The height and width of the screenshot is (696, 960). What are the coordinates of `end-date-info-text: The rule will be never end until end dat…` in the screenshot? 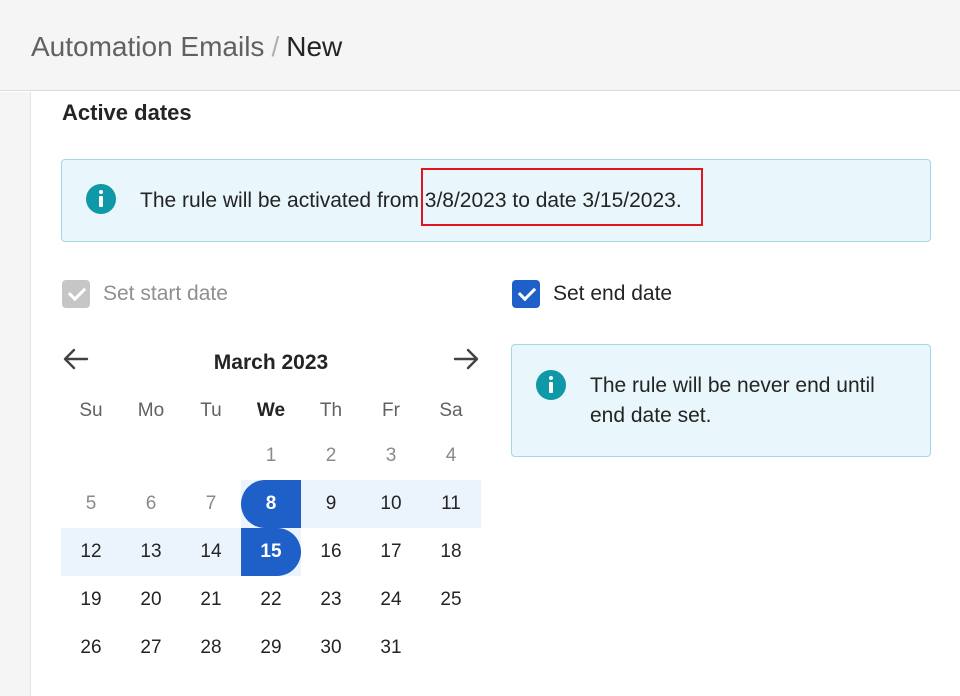 It's located at (732, 400).